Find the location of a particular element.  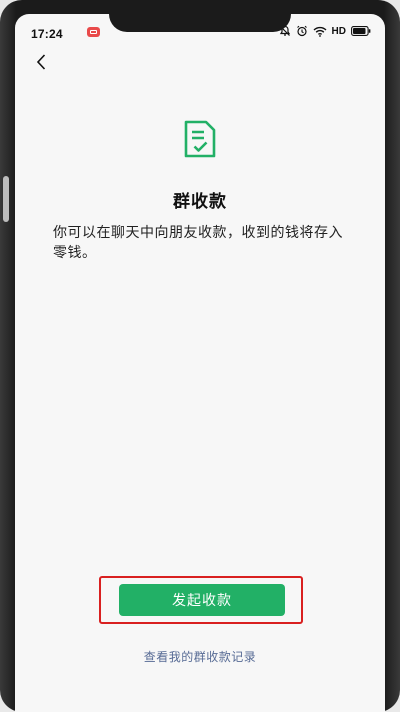

chevron-left-icon is located at coordinates (41, 62).